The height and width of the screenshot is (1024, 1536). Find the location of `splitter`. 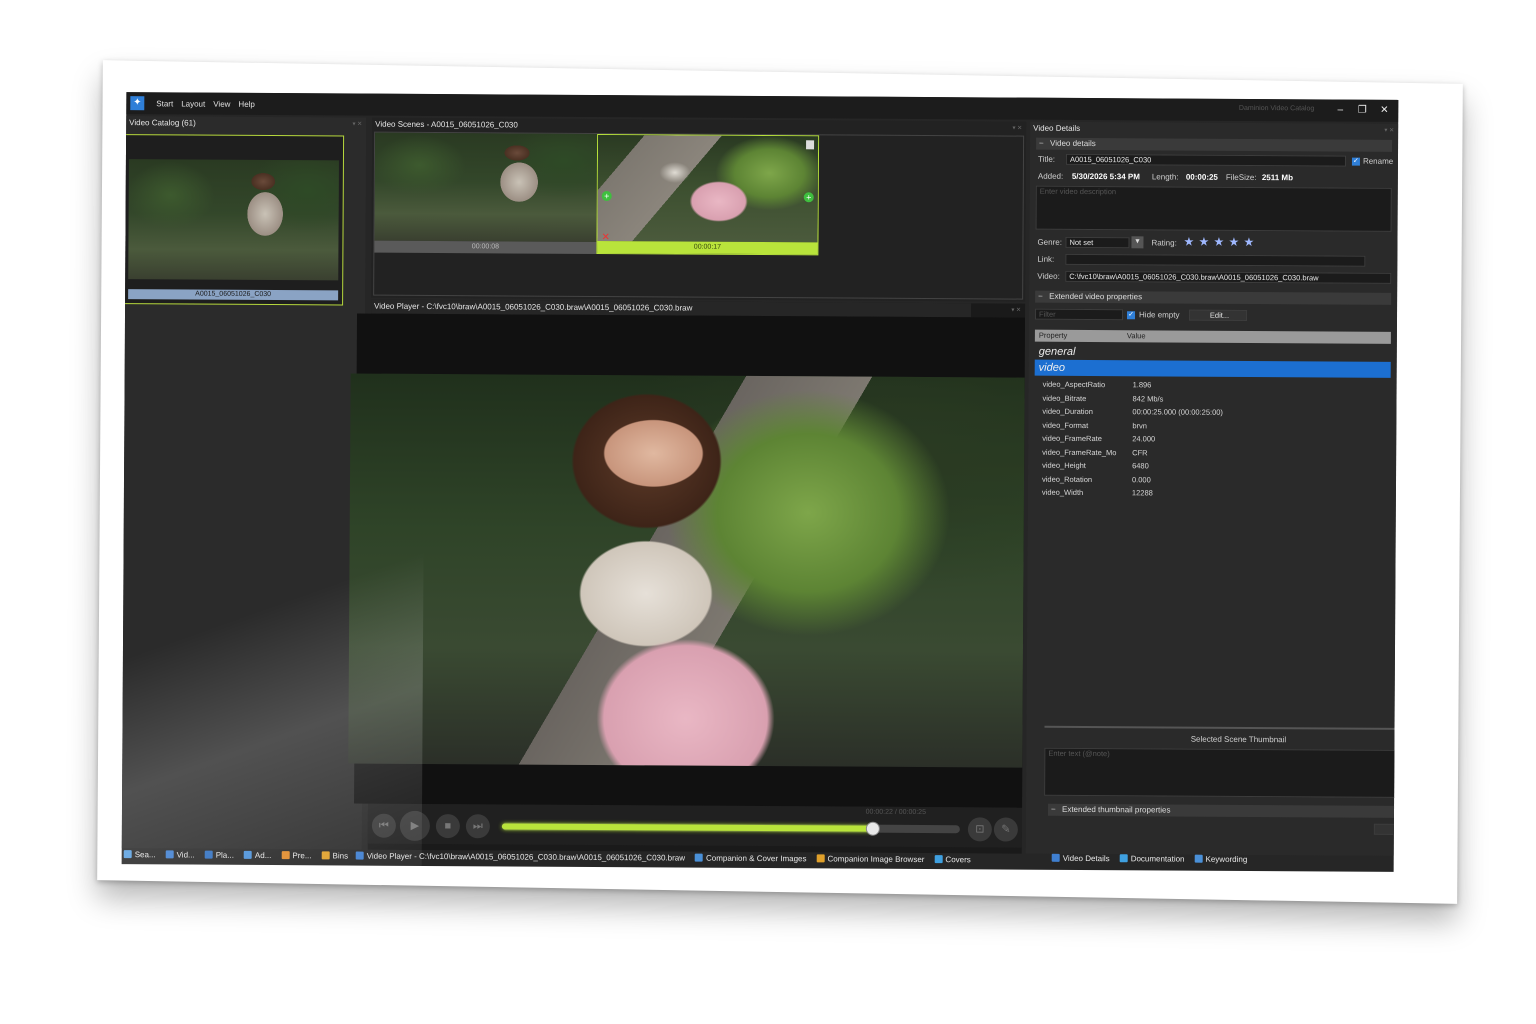

splitter is located at coordinates (1221, 728).